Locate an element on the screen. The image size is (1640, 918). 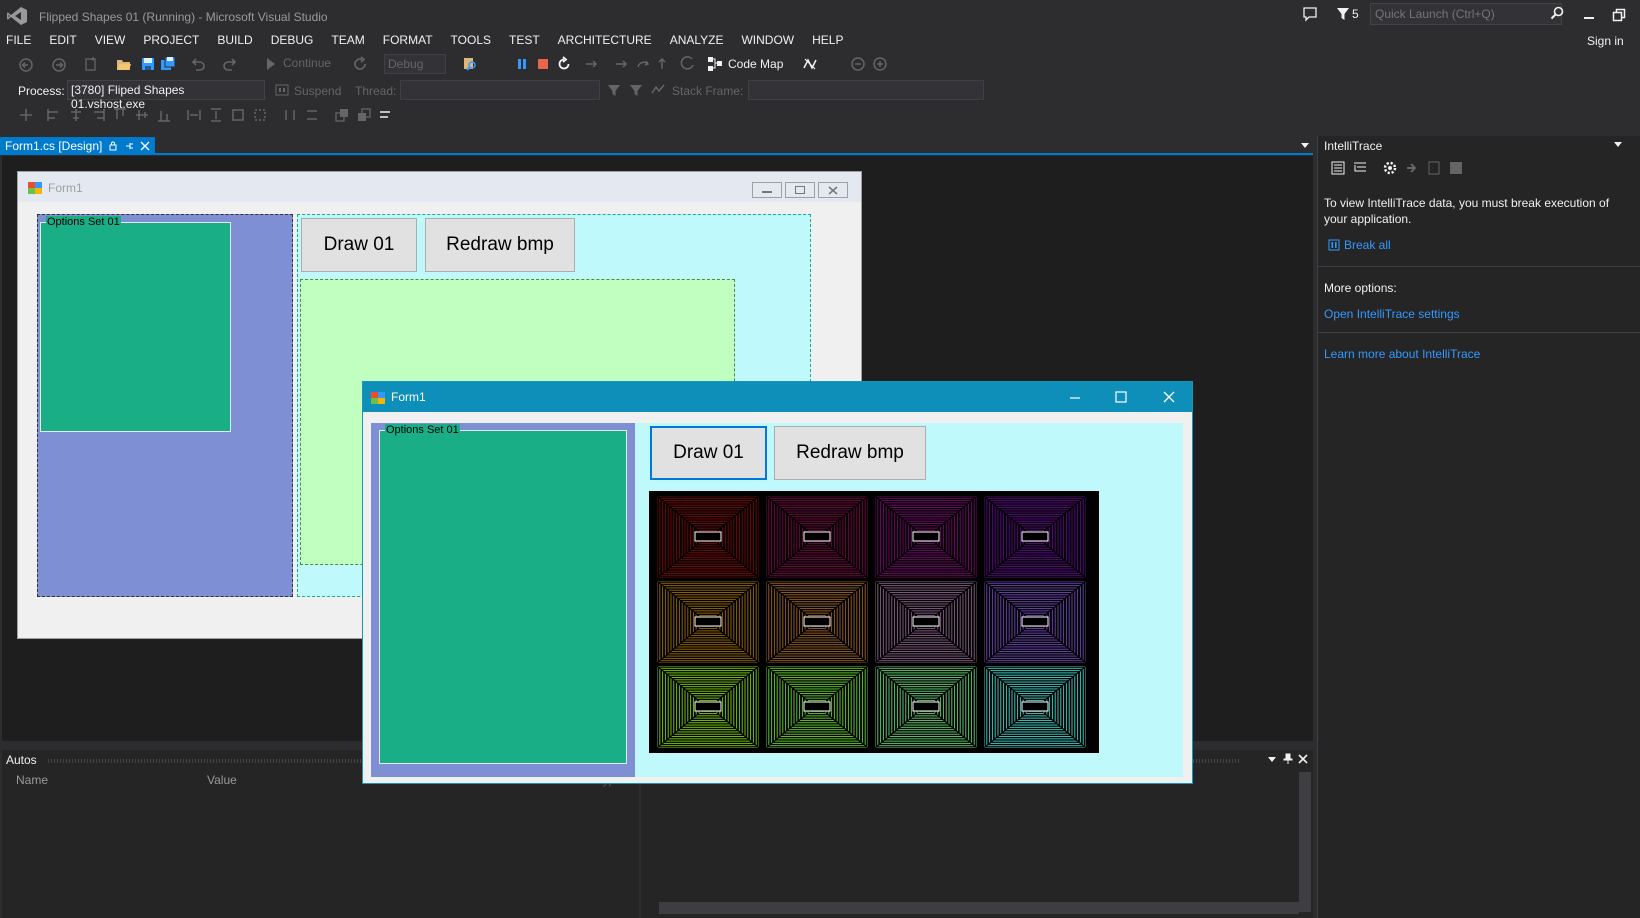
design-redraw-button: Redraw bmp is located at coordinates (500, 245).